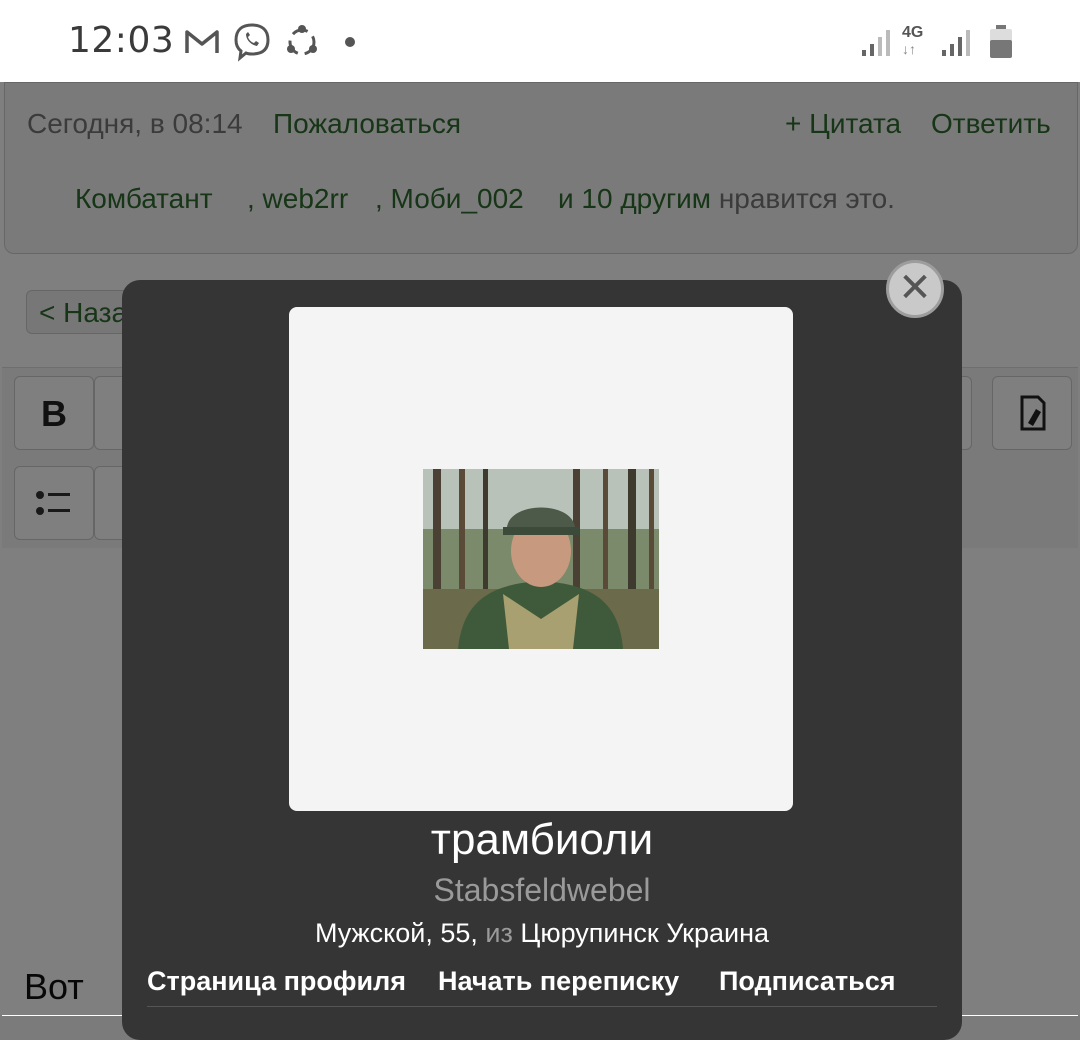 This screenshot has height=1040, width=1080. Describe the element at coordinates (350, 42) in the screenshot. I see `notification-dot-icon` at that location.